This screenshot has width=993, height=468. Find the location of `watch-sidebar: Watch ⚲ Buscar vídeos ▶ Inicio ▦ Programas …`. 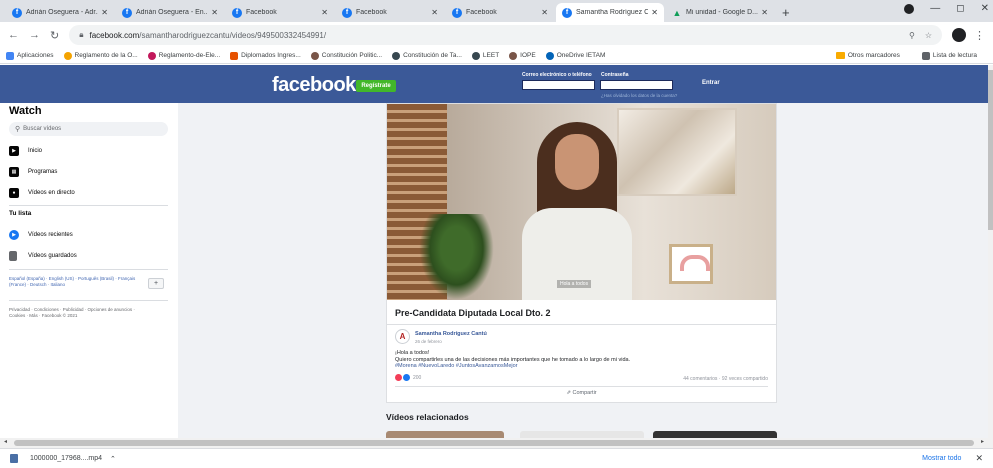

watch-sidebar: Watch ⚲ Buscar vídeos ▶ Inicio ▦ Programas … is located at coordinates (89, 270).